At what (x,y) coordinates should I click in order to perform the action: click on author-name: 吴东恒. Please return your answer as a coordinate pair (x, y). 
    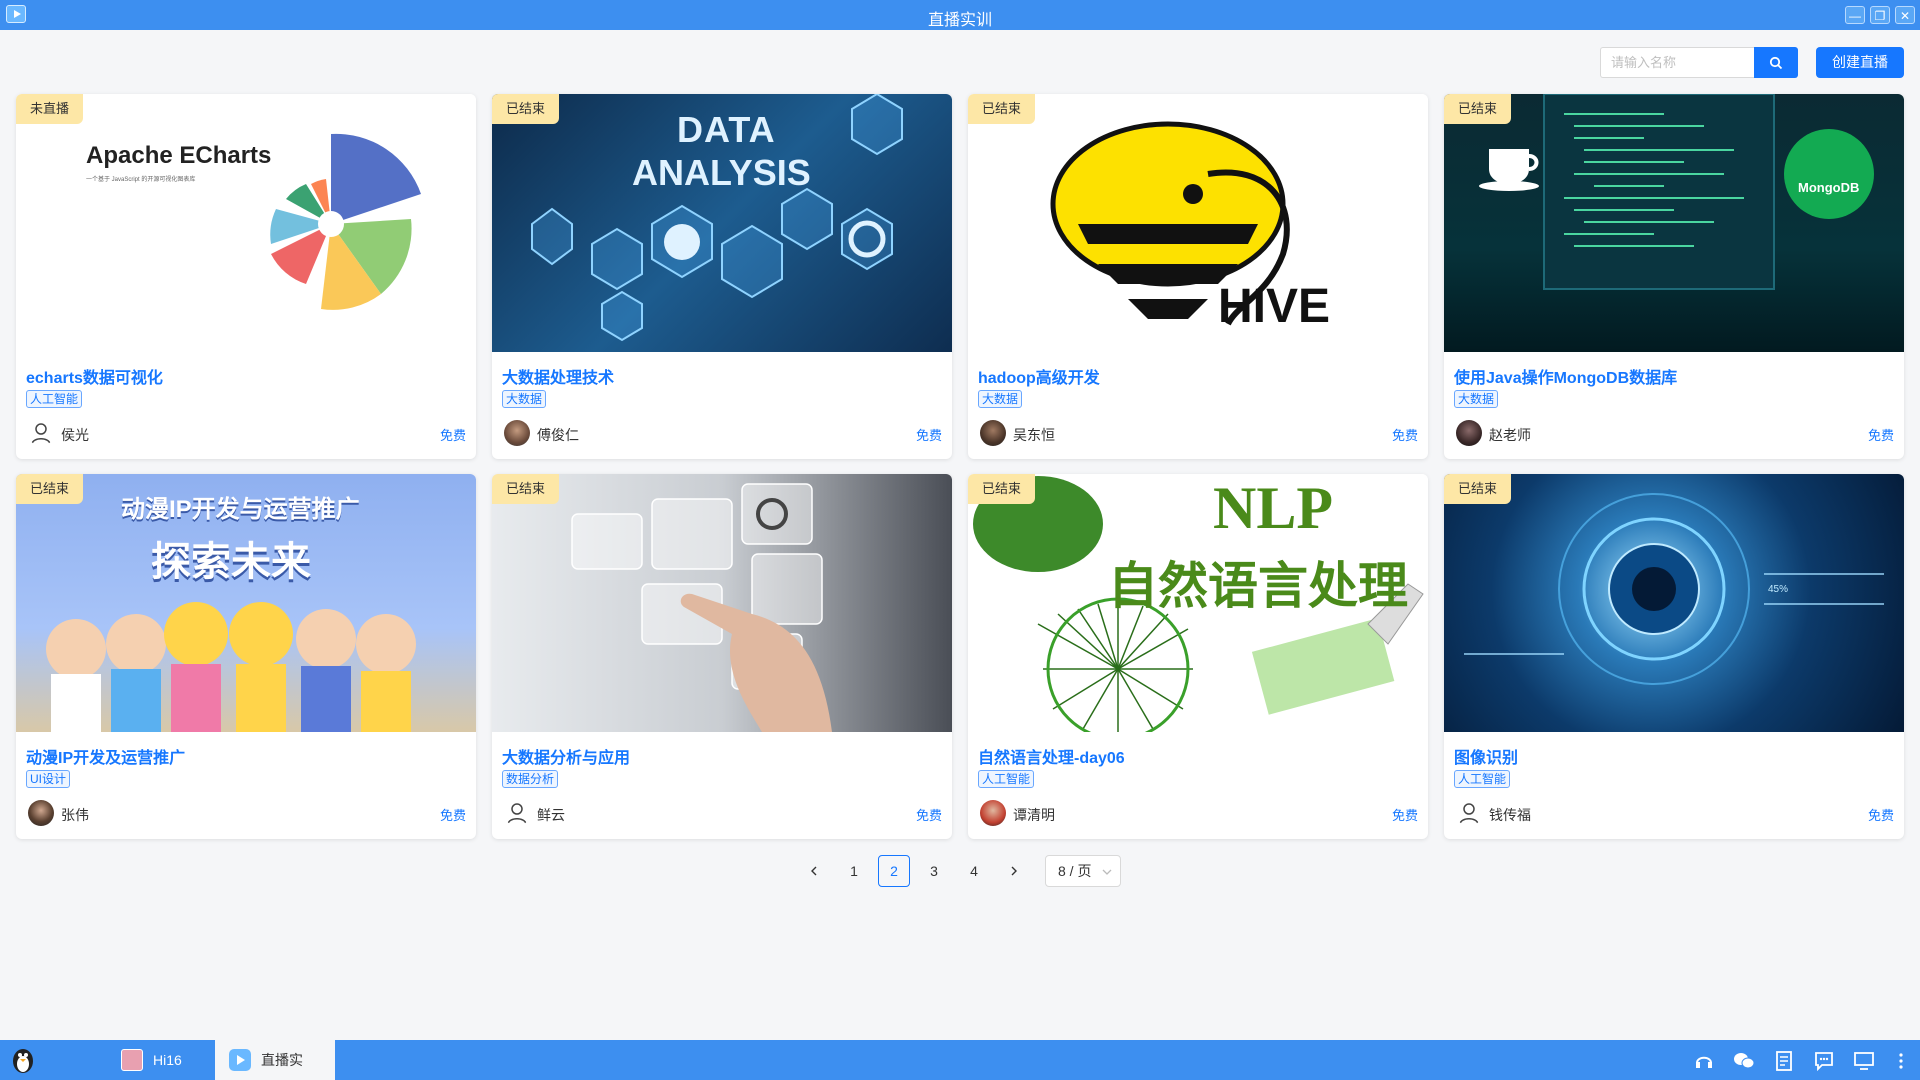
    Looking at the image, I should click on (1034, 435).